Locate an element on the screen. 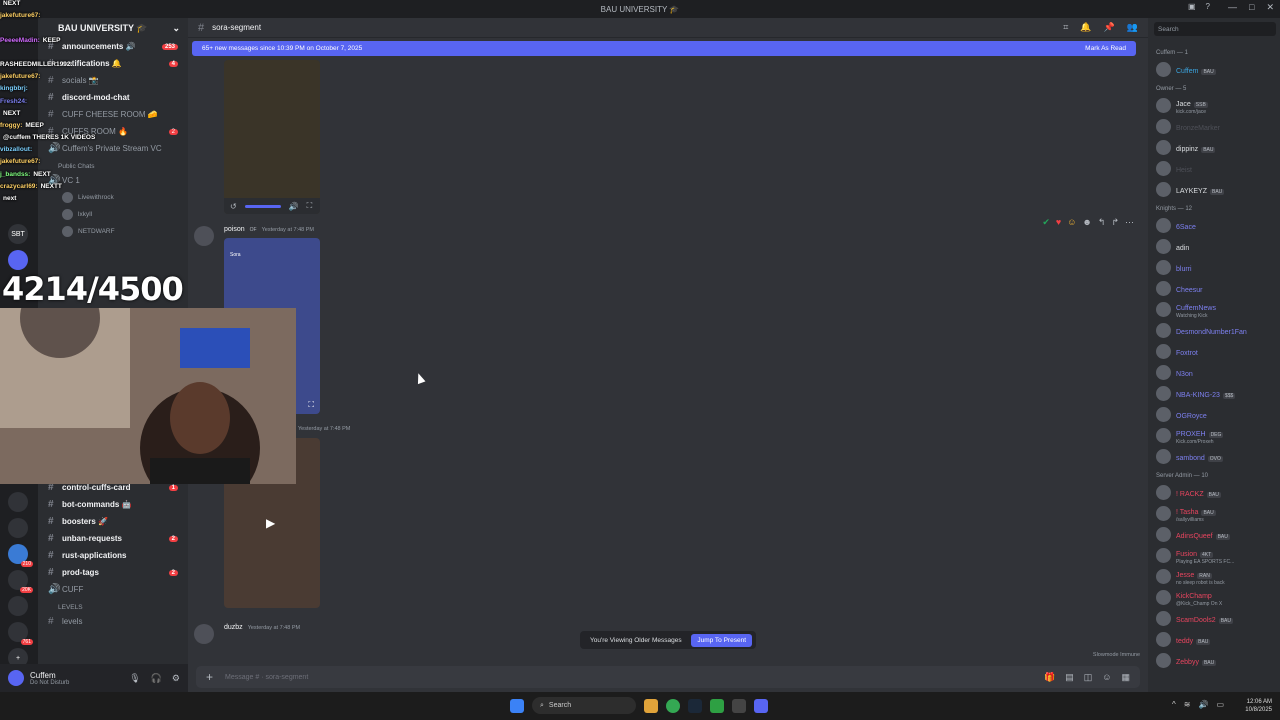 The height and width of the screenshot is (720, 1280). member-item: KickChamp @Kick_Champ On X is located at coordinates (1214, 597).